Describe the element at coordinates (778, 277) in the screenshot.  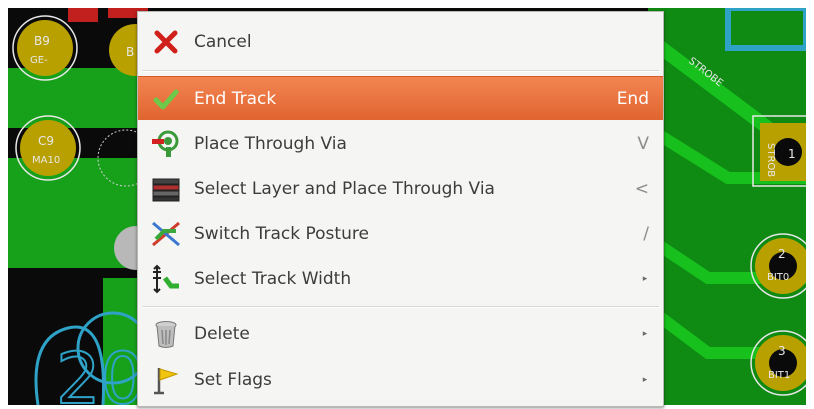
I see `svg-text: BIT0` at that location.